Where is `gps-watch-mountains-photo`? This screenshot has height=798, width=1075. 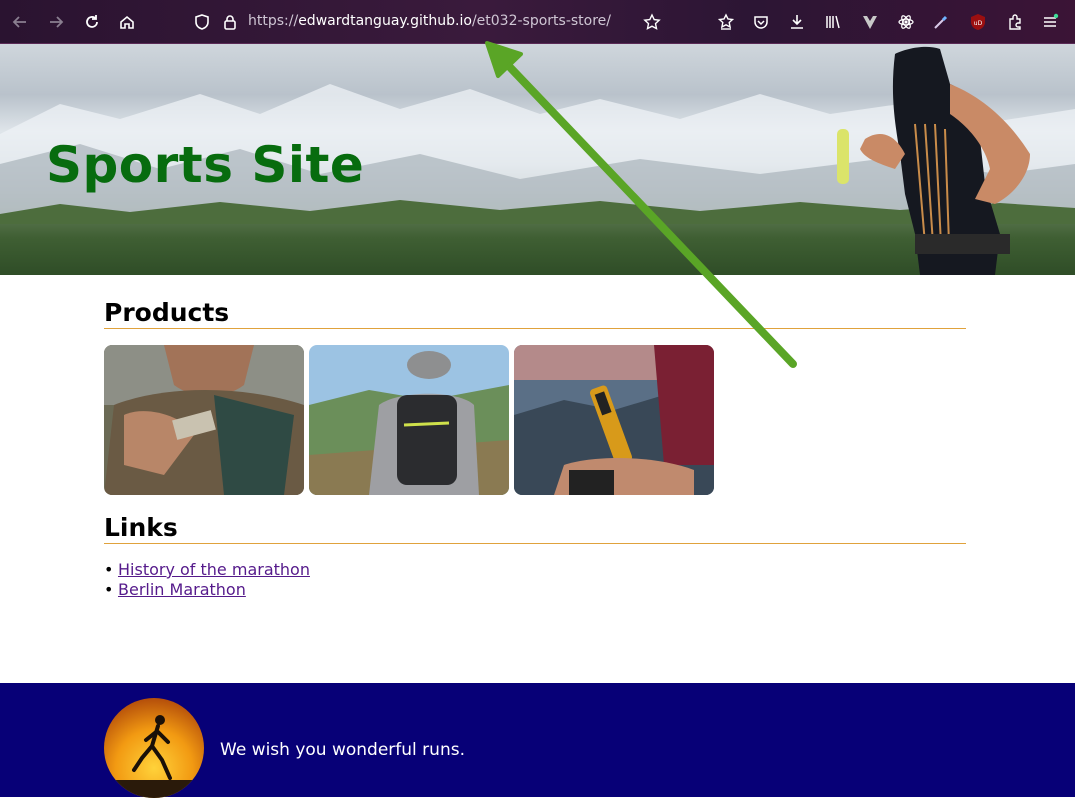 gps-watch-mountains-photo is located at coordinates (614, 420).